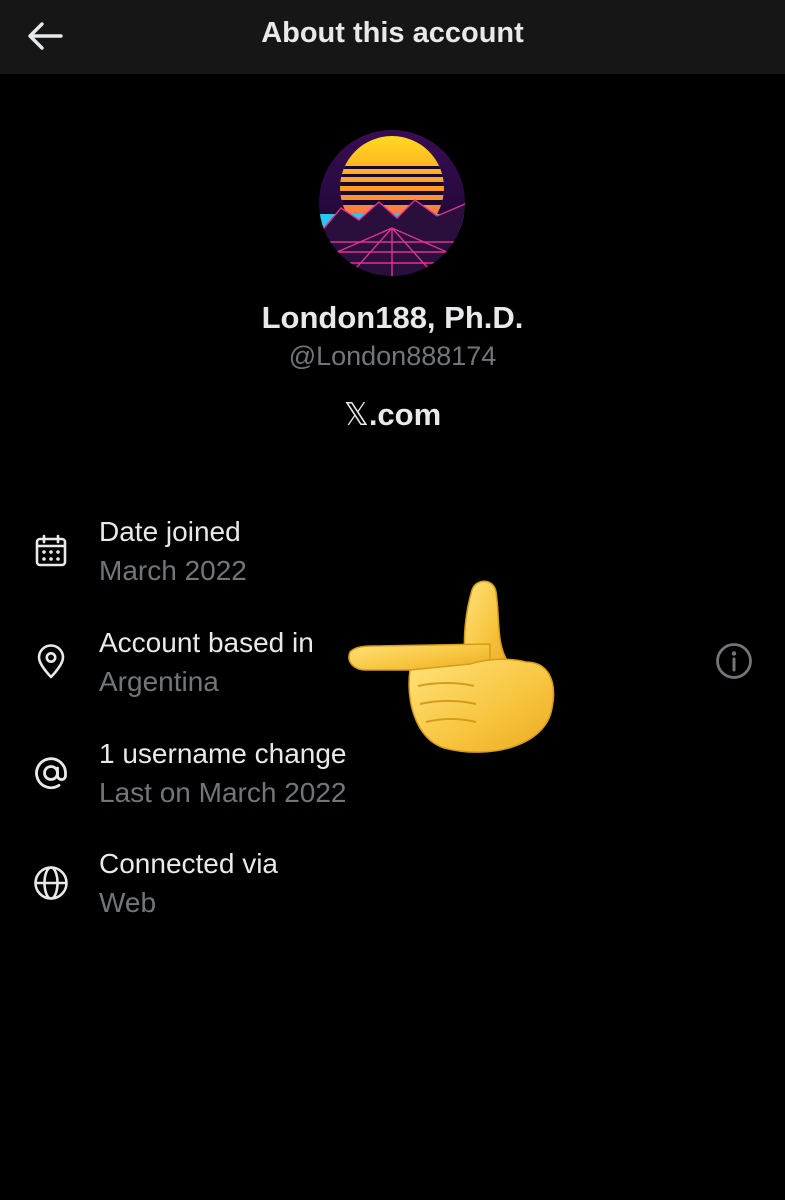  Describe the element at coordinates (128, 902) in the screenshot. I see `detail-value: Web` at that location.